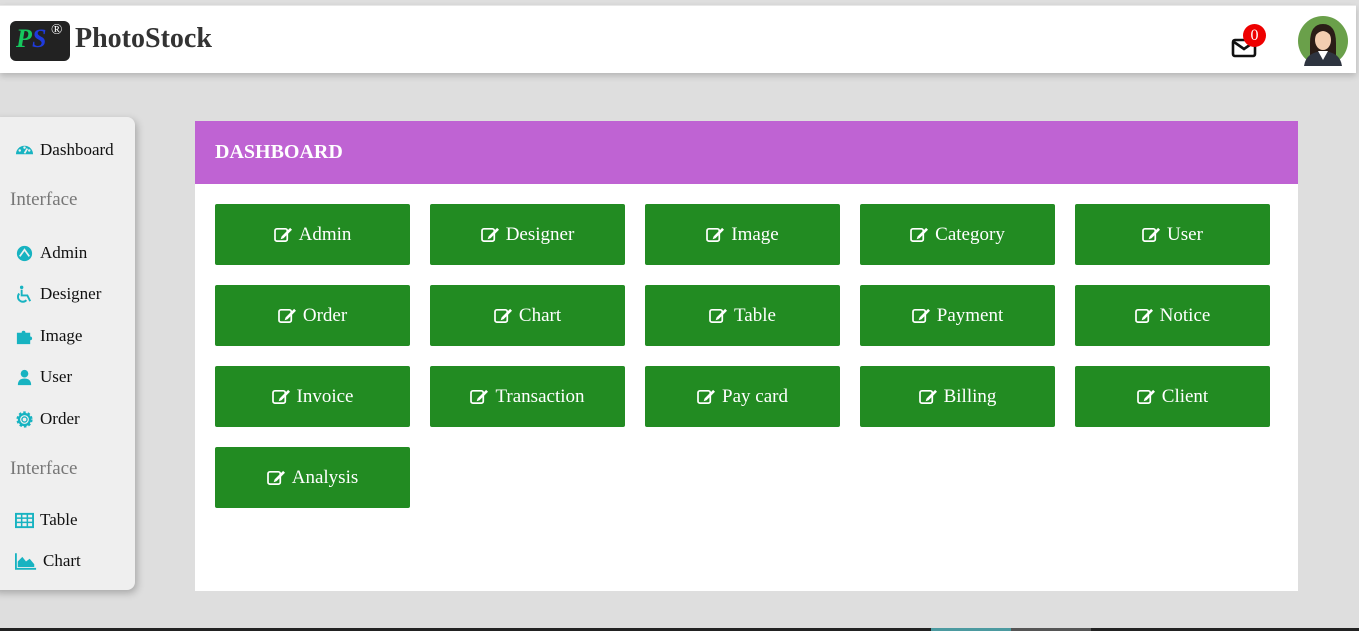 The width and height of the screenshot is (1359, 631). I want to click on designer-button: Designer, so click(527, 234).